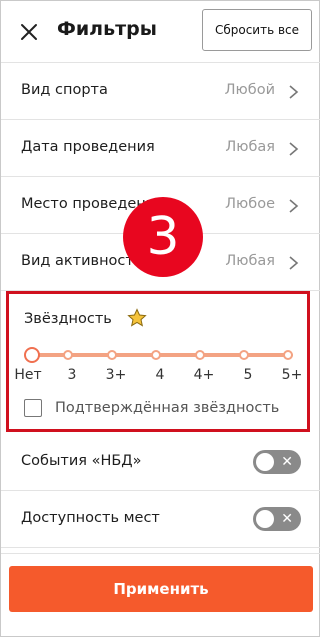 The width and height of the screenshot is (320, 637). I want to click on slider-label: 4+, so click(204, 375).